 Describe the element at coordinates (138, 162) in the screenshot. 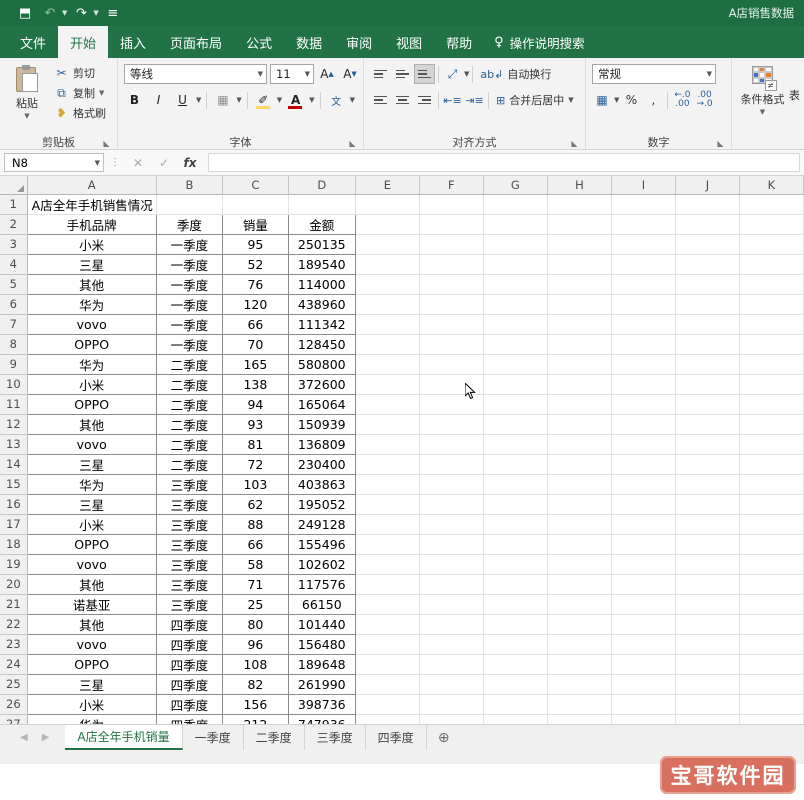

I see `cancel-formula-button: ✕` at that location.